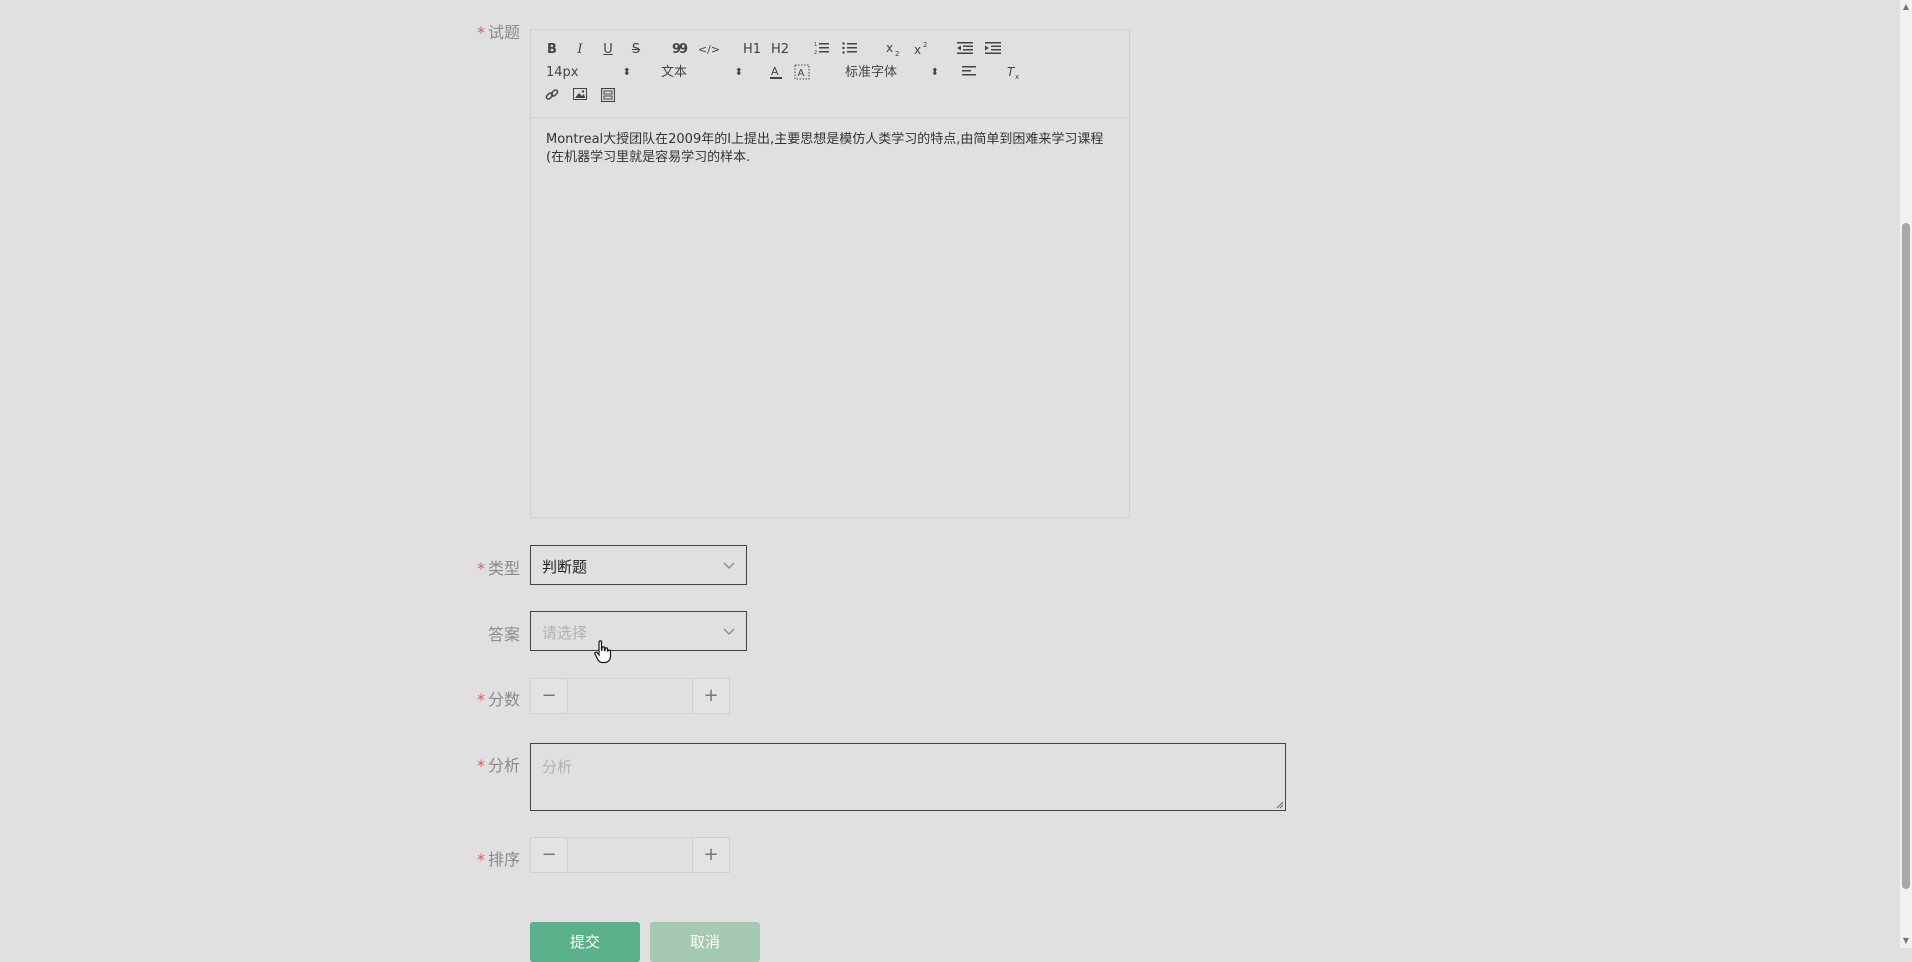 The height and width of the screenshot is (962, 1912). What do you see at coordinates (588, 73) in the screenshot?
I see `font-size-select: 14px ⬍` at bounding box center [588, 73].